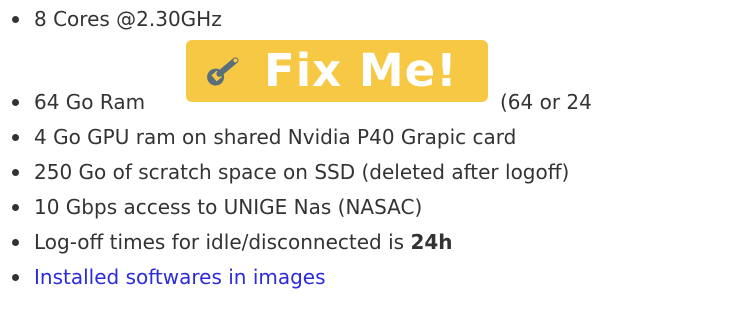 The height and width of the screenshot is (311, 740). What do you see at coordinates (223, 71) in the screenshot?
I see `wrench-icon` at bounding box center [223, 71].